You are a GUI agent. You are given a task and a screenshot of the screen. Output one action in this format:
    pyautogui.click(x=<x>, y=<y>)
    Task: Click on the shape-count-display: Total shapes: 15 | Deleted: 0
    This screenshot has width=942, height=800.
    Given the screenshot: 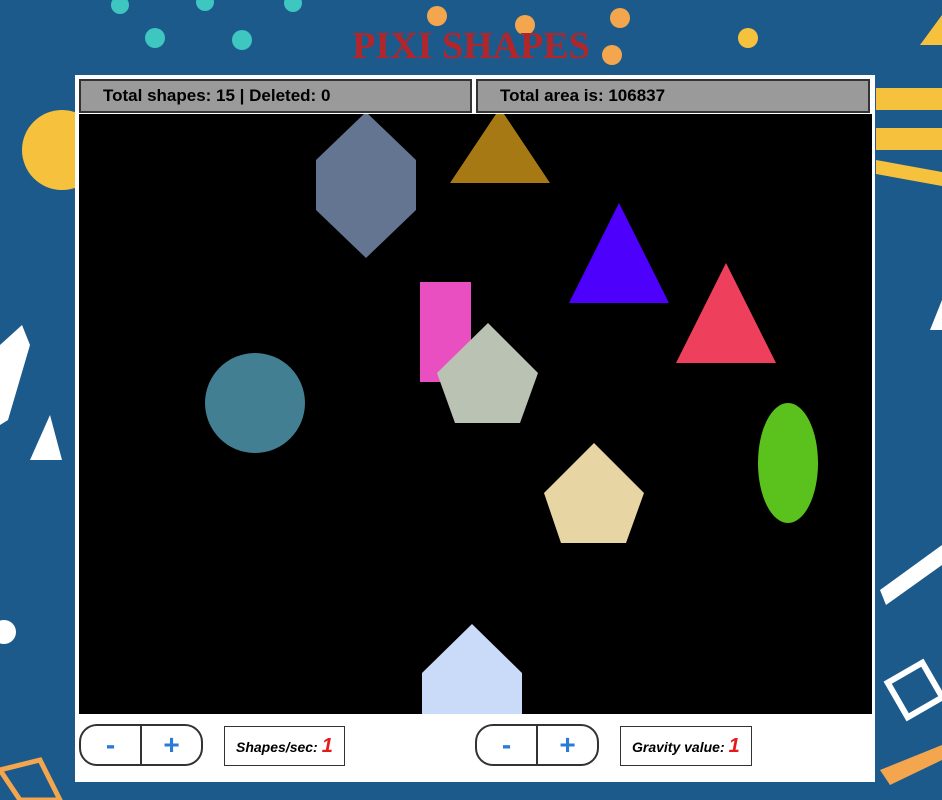 What is the action you would take?
    pyautogui.click(x=275, y=96)
    